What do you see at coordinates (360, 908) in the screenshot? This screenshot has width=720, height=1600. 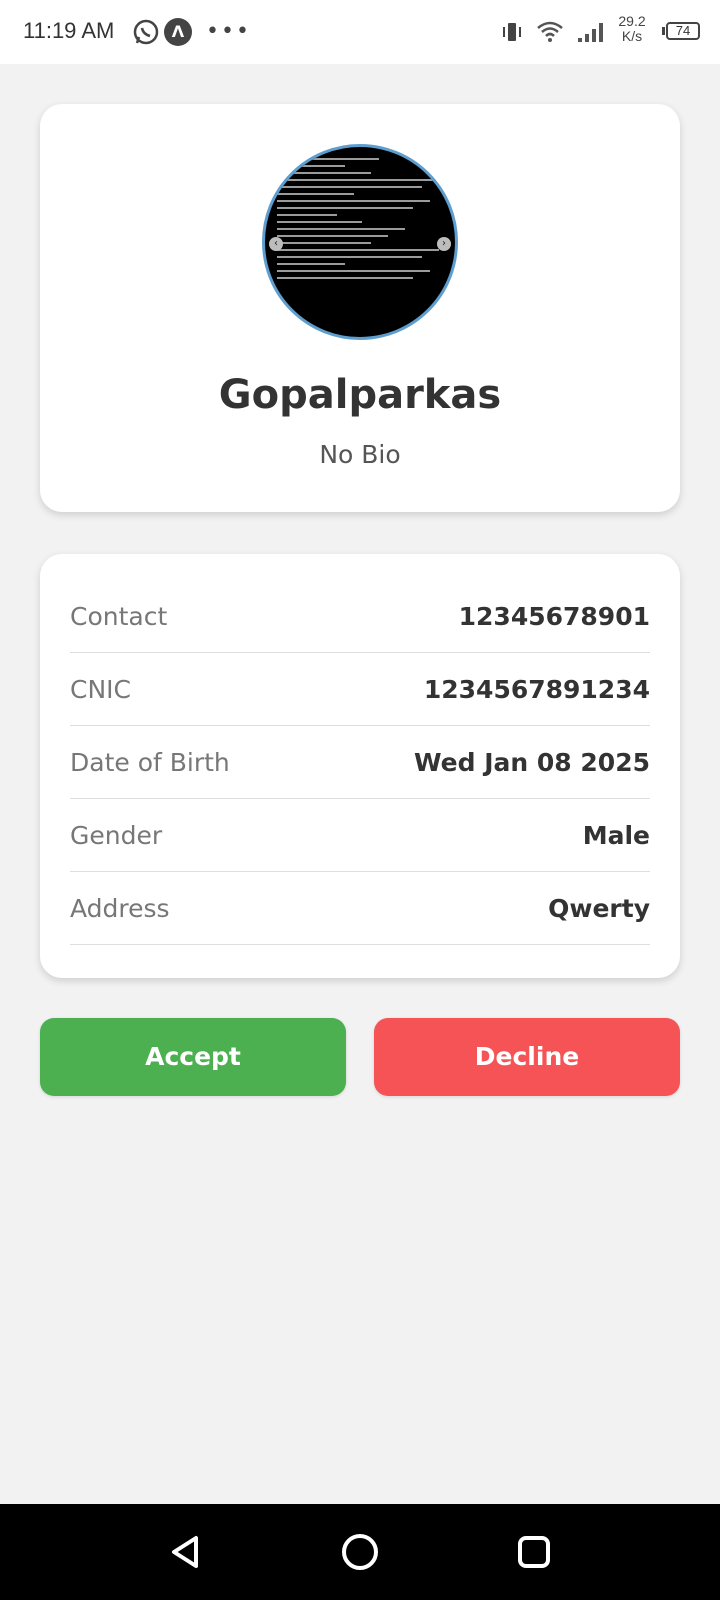 I see `detail-row-address: Address Qwerty` at bounding box center [360, 908].